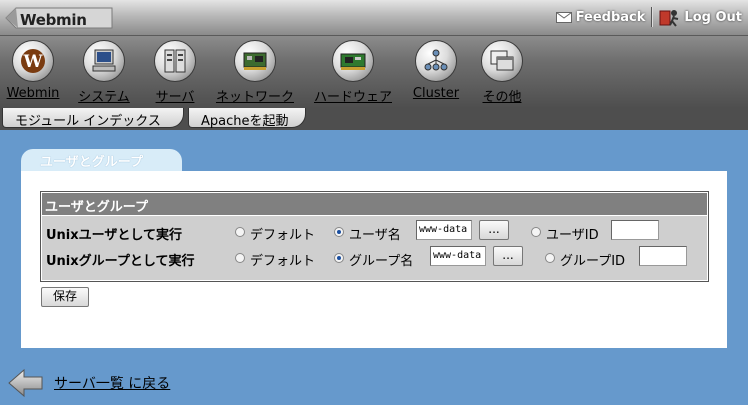  I want to click on category-servers: サーバ, so click(175, 72).